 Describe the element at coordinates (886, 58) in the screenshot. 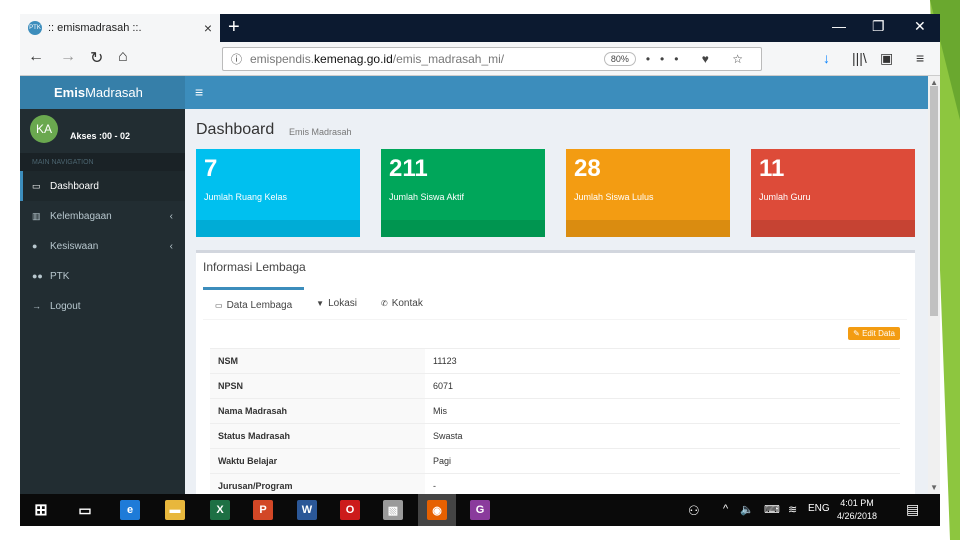

I see `sidebar-icon: ▣` at that location.